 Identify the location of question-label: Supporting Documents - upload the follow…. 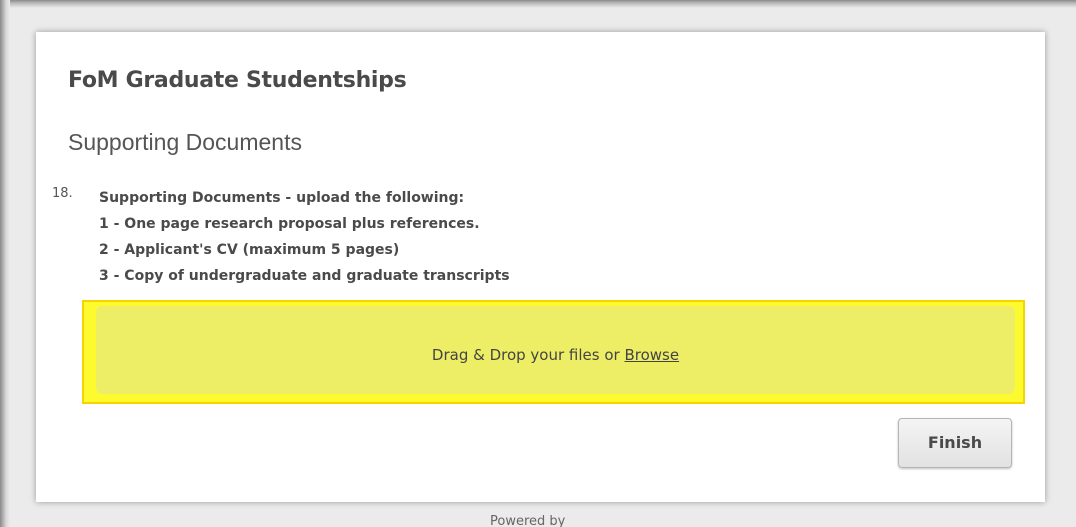
(282, 198).